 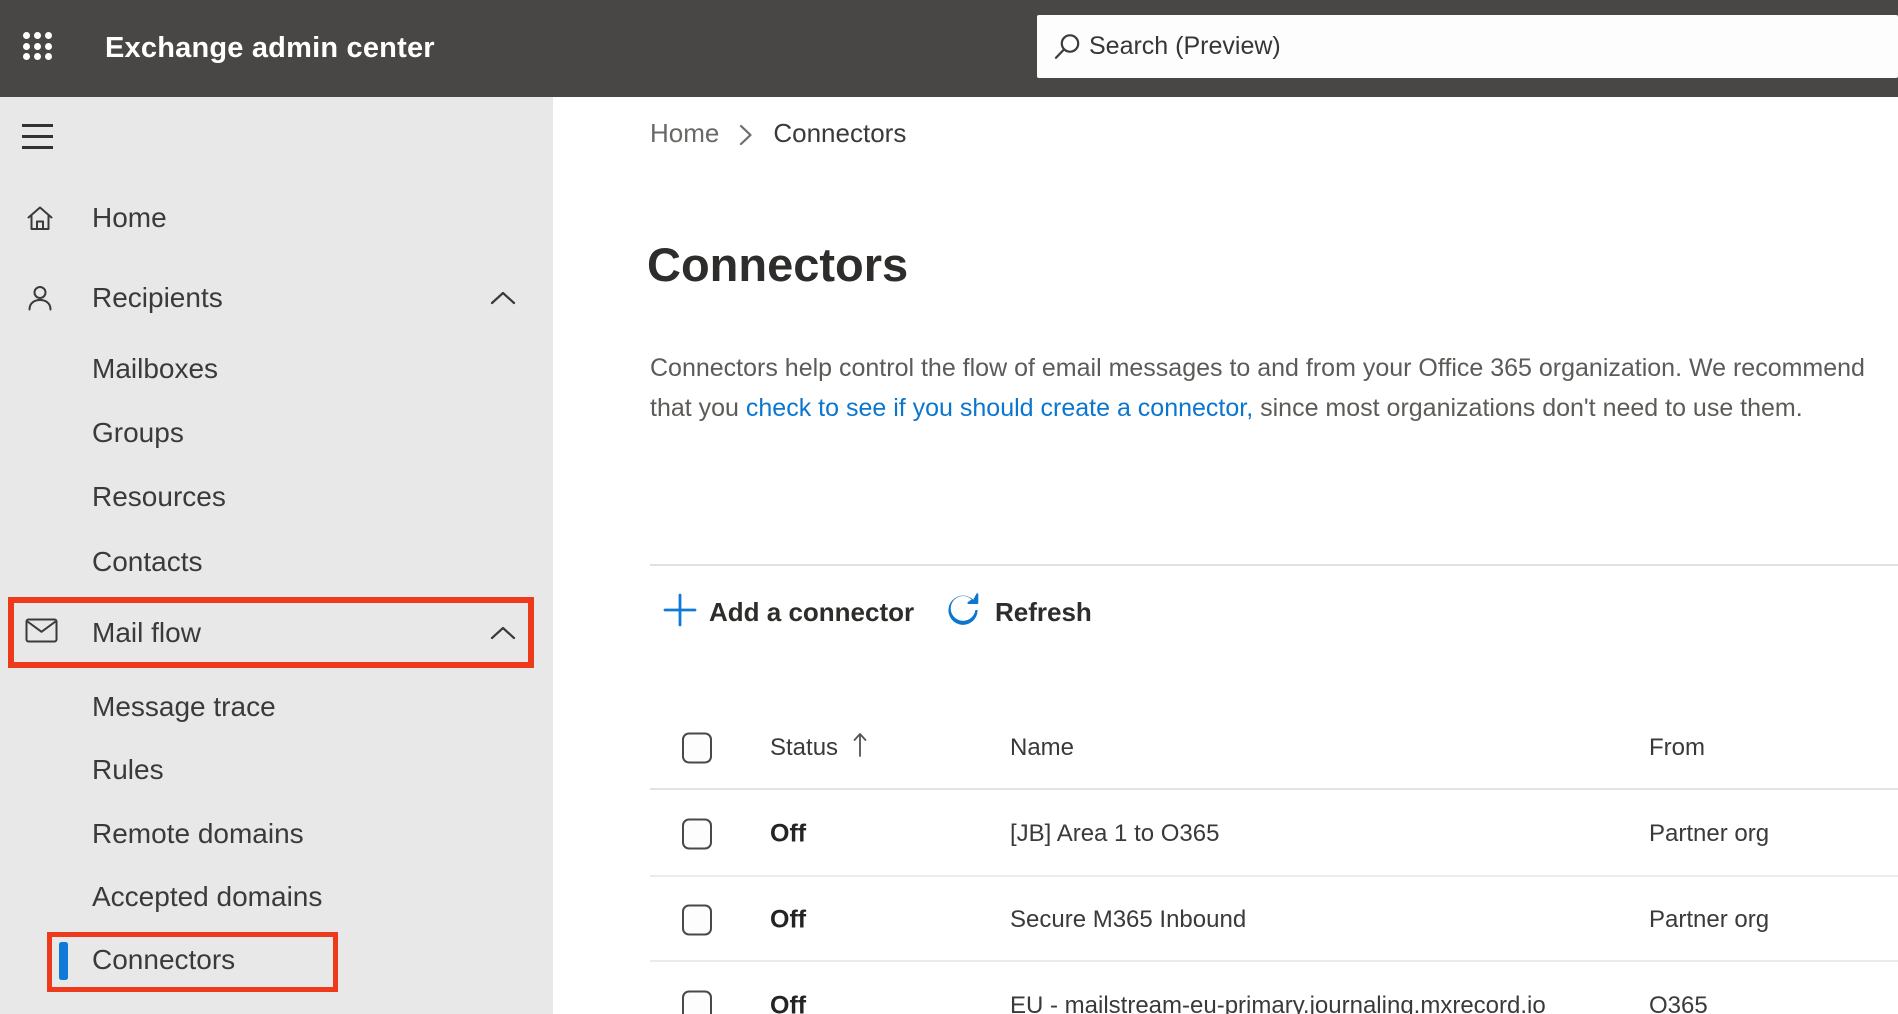 What do you see at coordinates (146, 632) in the screenshot?
I see `sidebar-item-label: Mail flow` at bounding box center [146, 632].